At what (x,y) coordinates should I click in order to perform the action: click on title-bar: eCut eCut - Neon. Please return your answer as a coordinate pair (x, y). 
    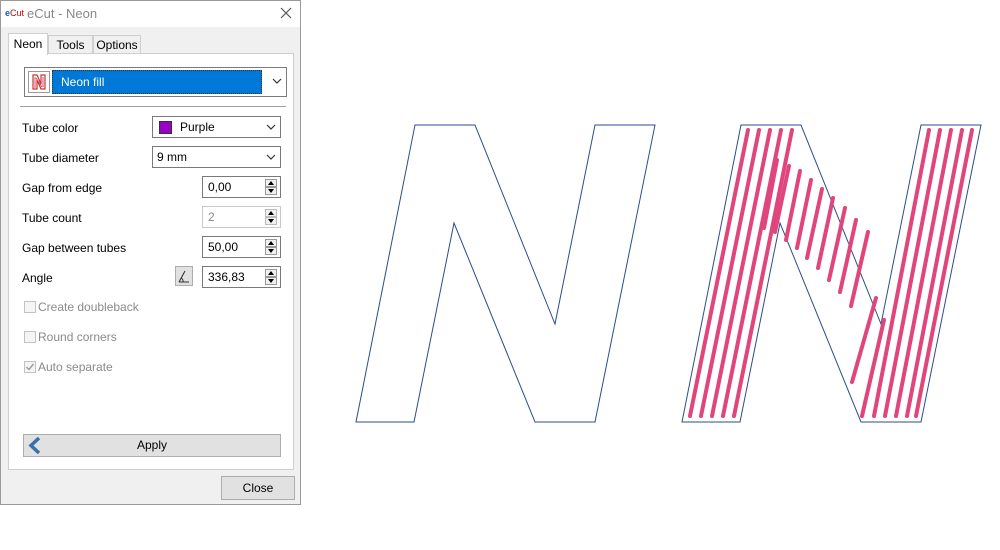
    Looking at the image, I should click on (150, 14).